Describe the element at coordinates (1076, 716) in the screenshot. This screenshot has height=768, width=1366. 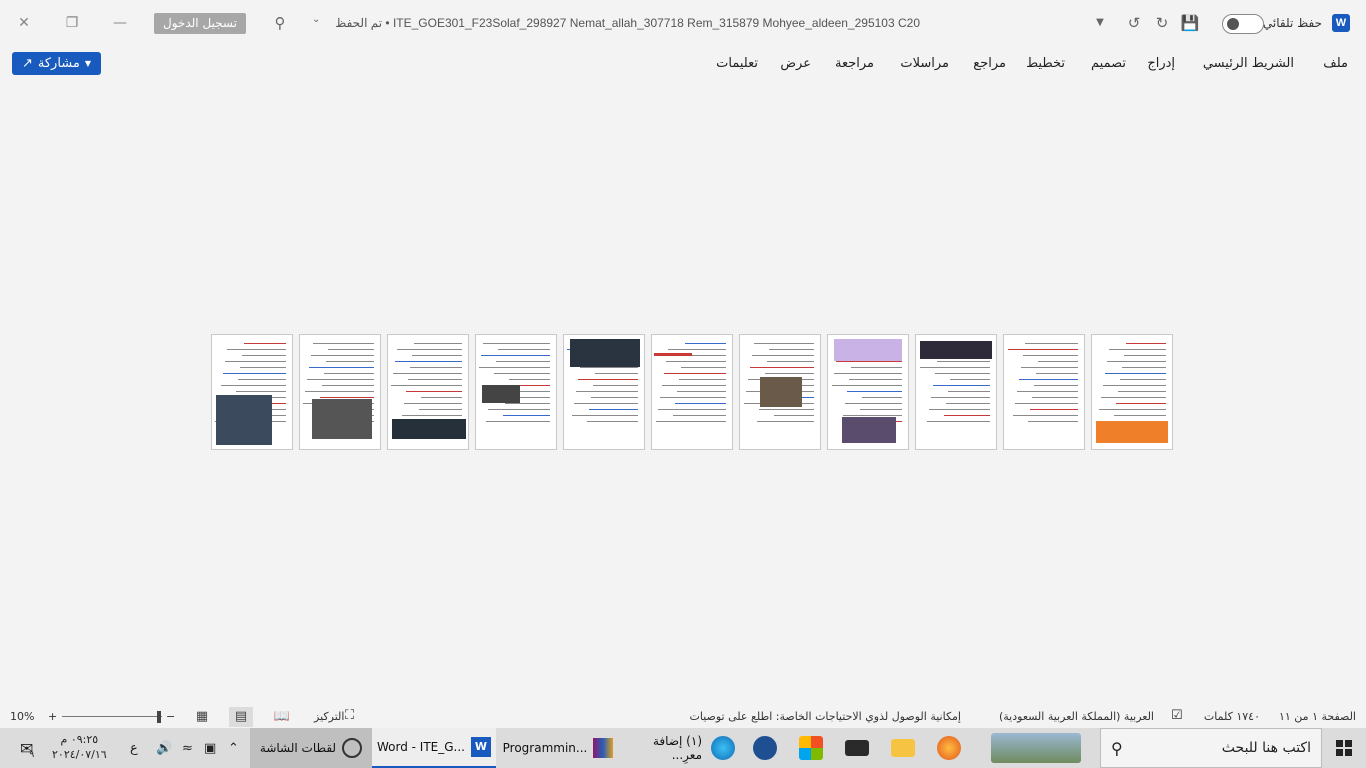
I see `language: العربية (المملكة العربية السعودية)` at that location.